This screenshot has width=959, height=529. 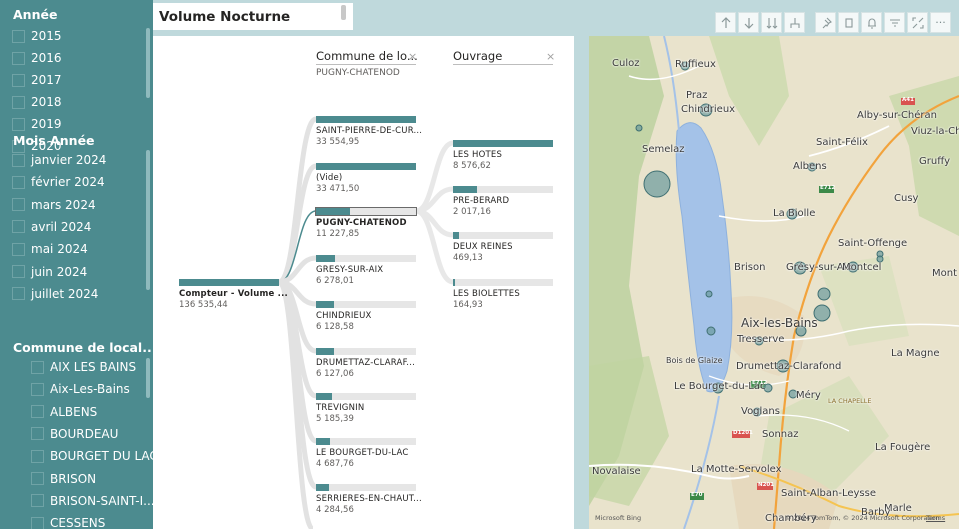 What do you see at coordinates (46, 124) in the screenshot?
I see `slicer-annee-item-label: 2019` at bounding box center [46, 124].